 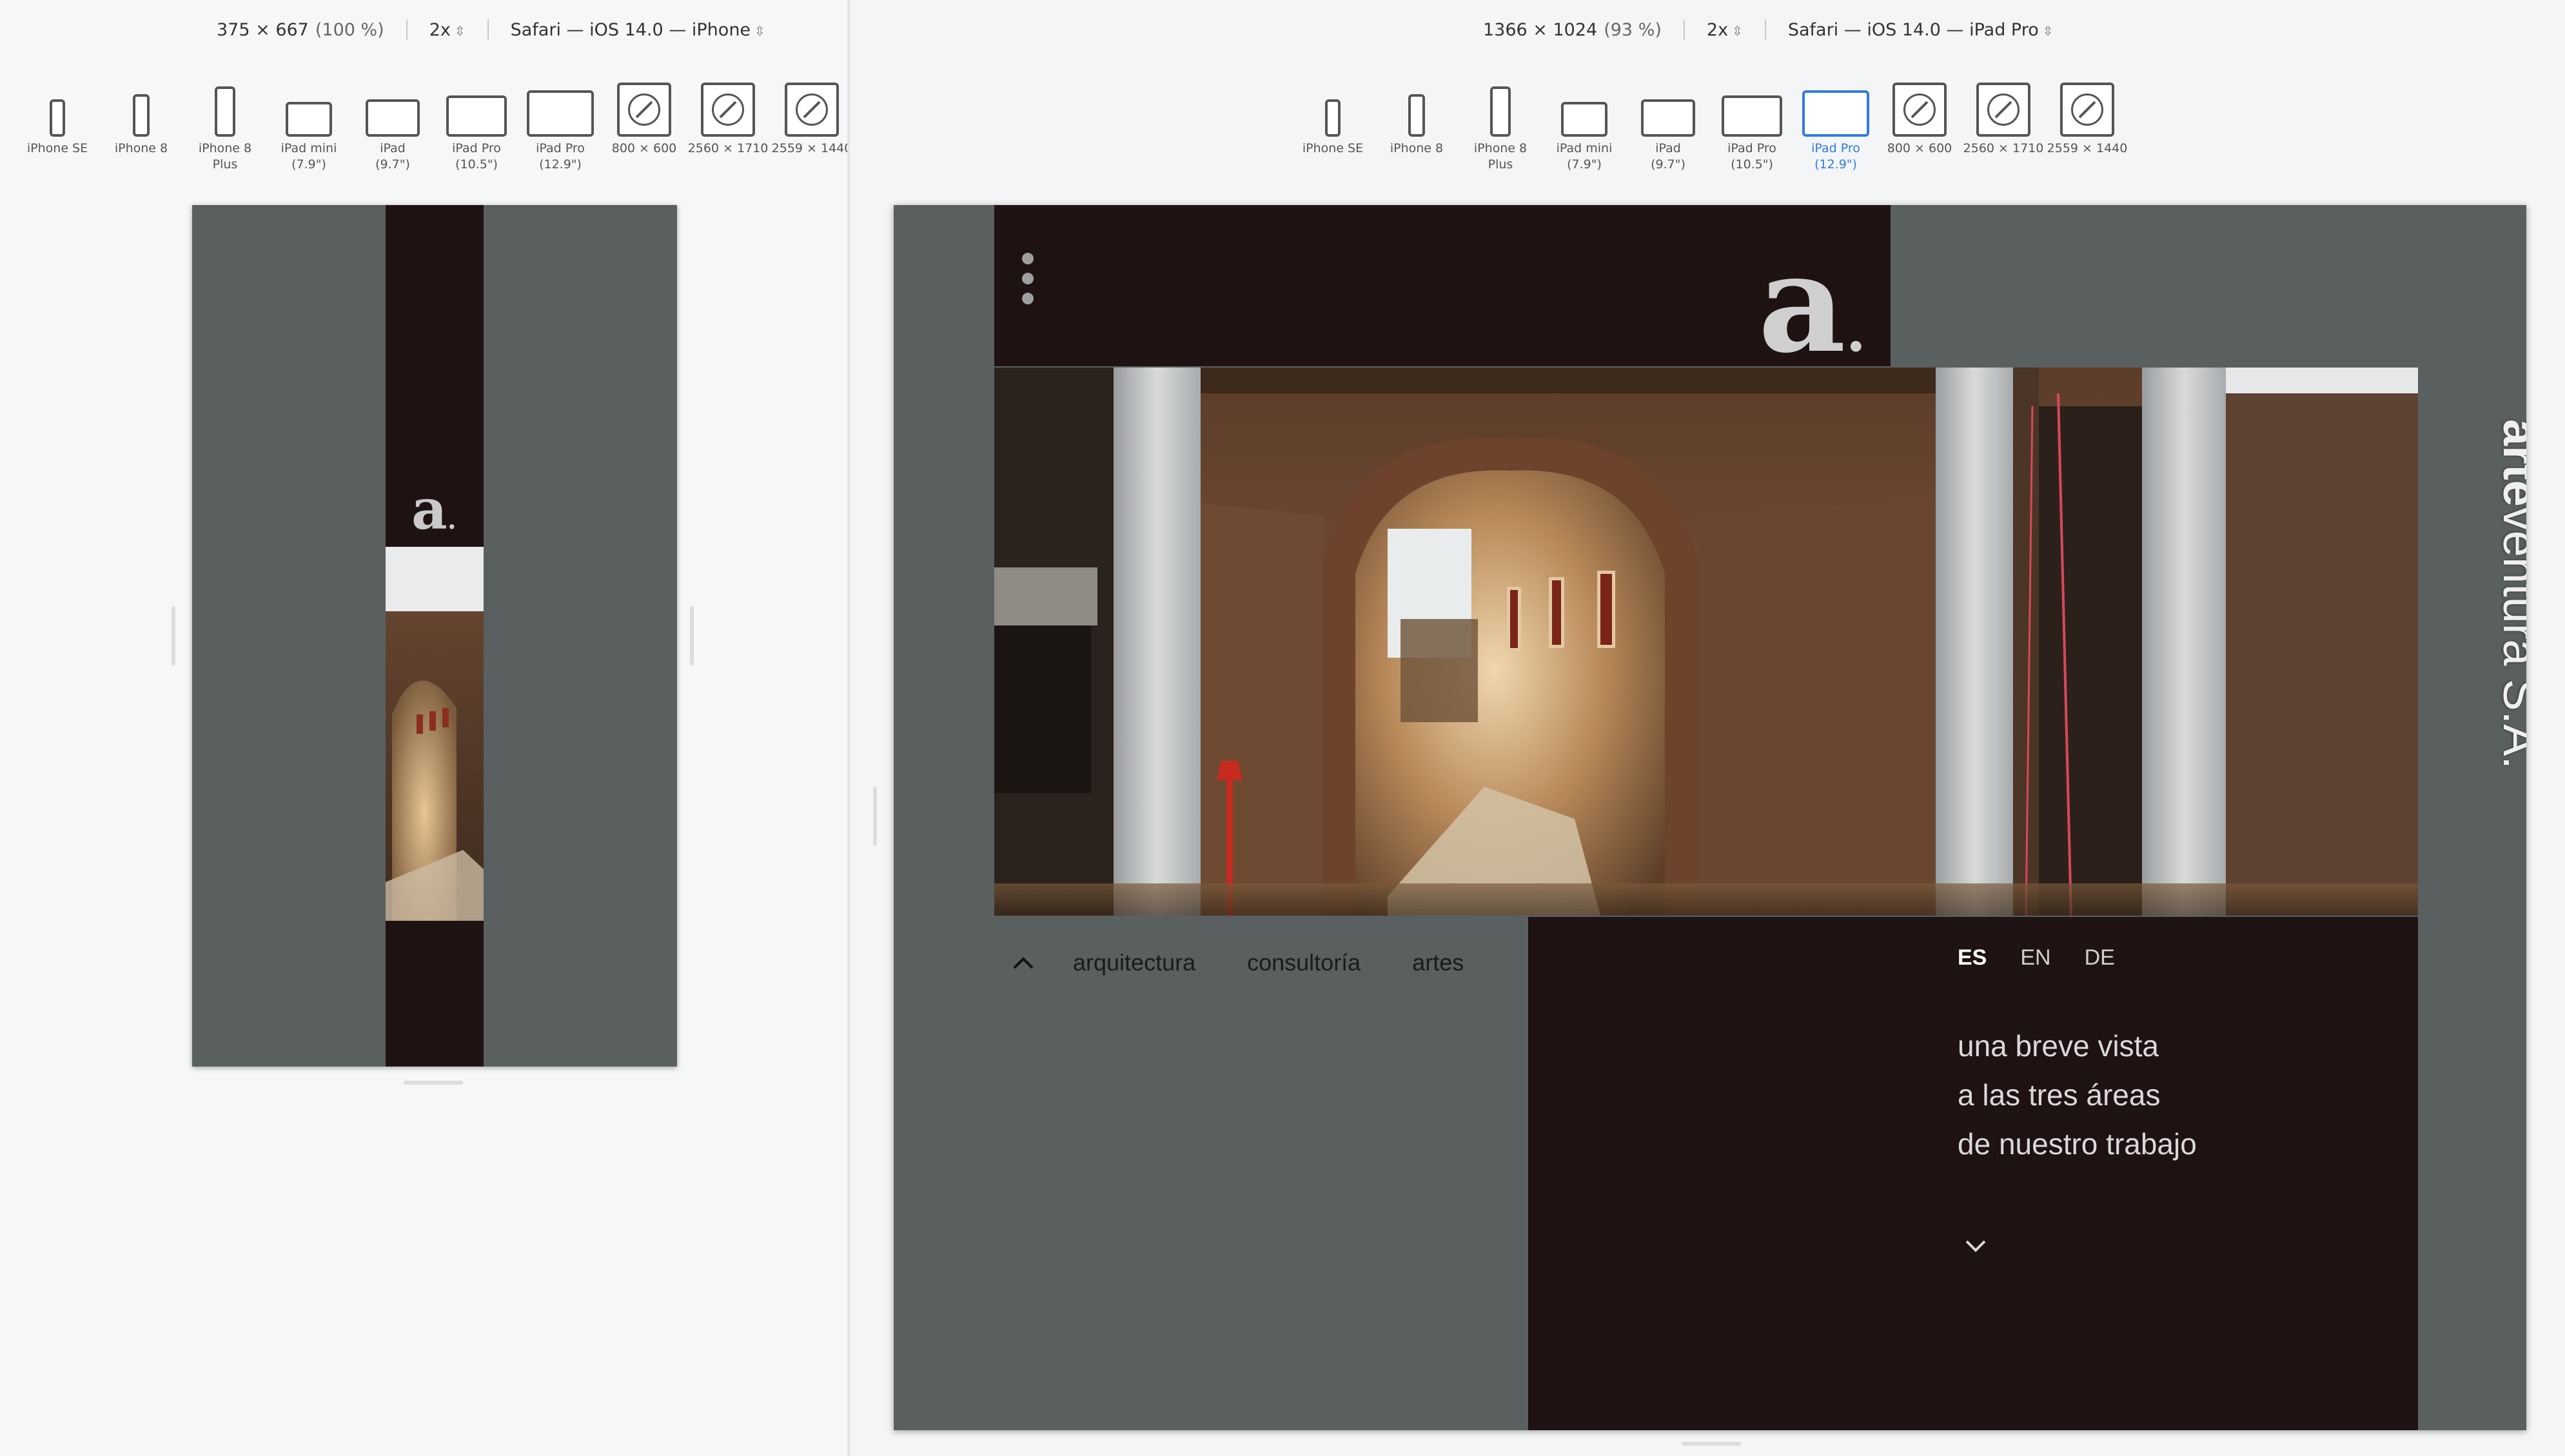 What do you see at coordinates (1134, 962) in the screenshot?
I see `nav-link-arquitectura: arquitectura` at bounding box center [1134, 962].